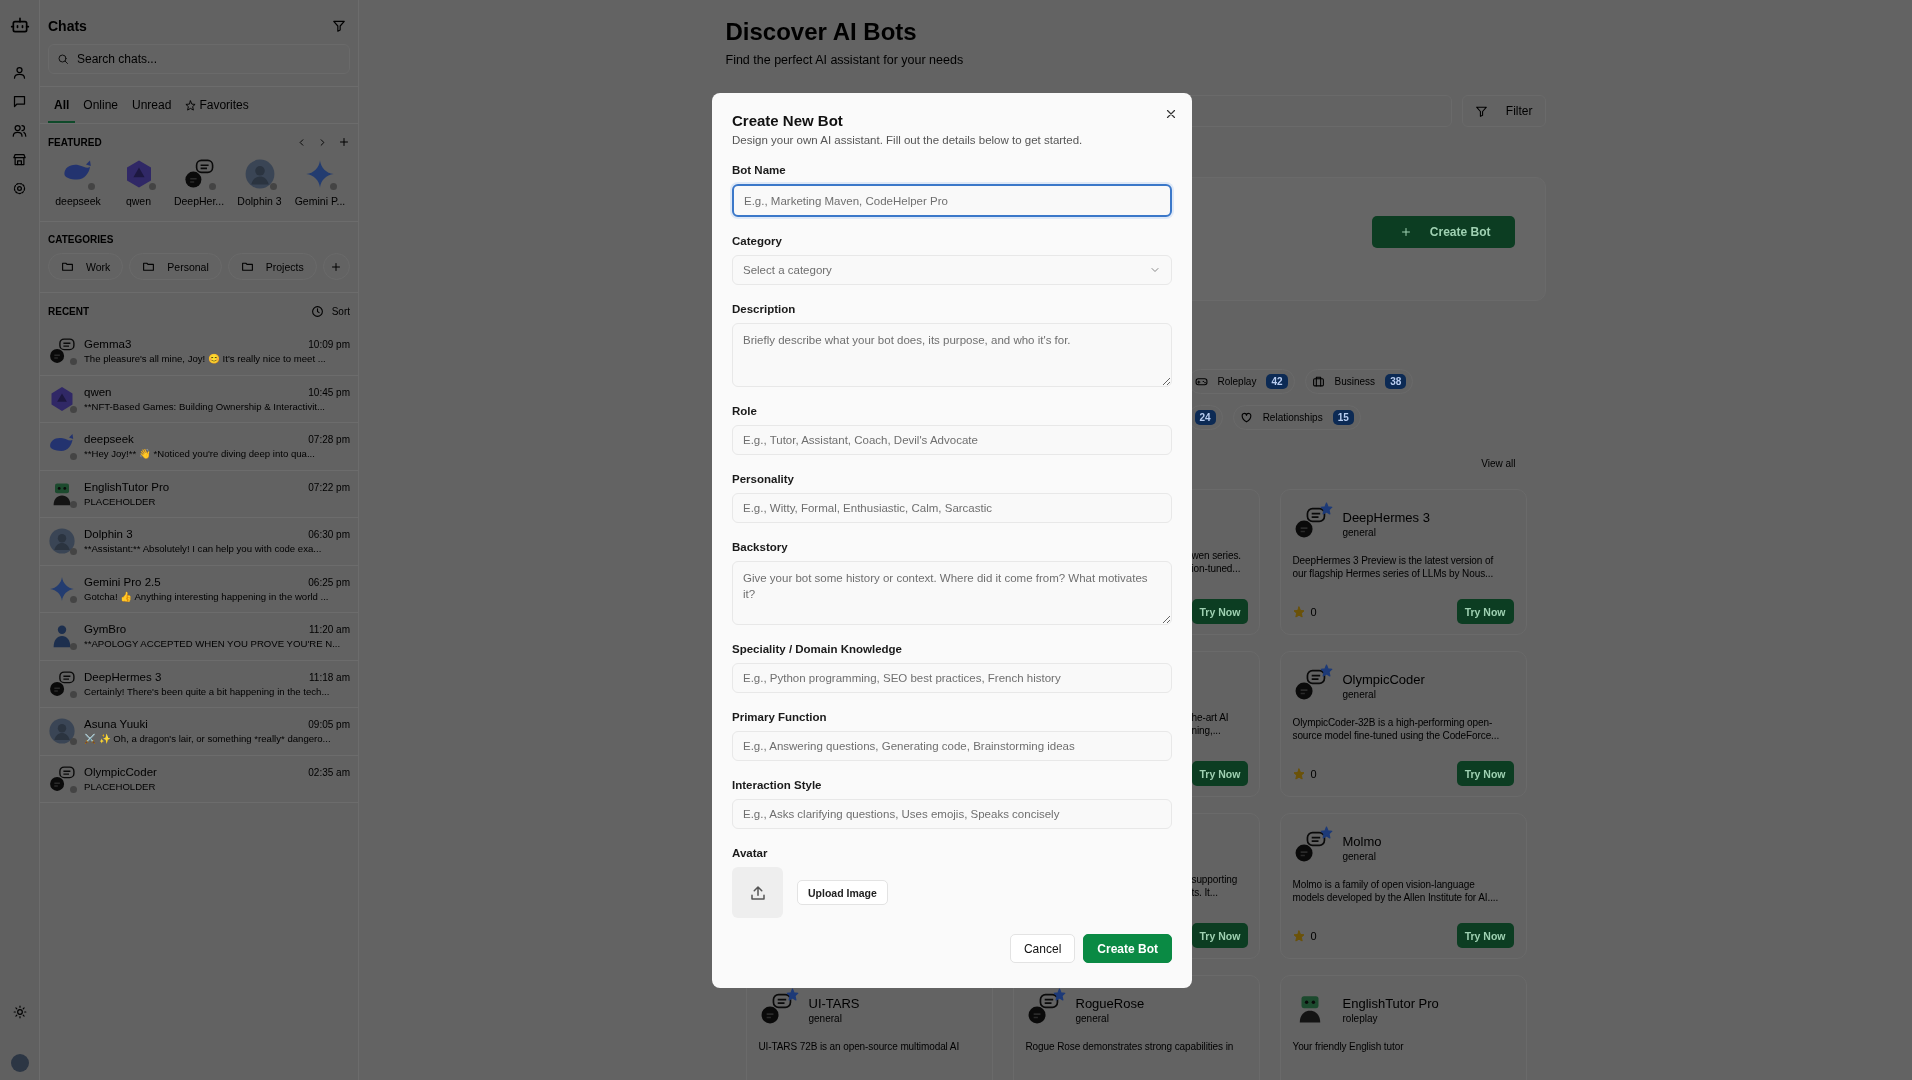  I want to click on chat-name: Gemma3, so click(108, 344).